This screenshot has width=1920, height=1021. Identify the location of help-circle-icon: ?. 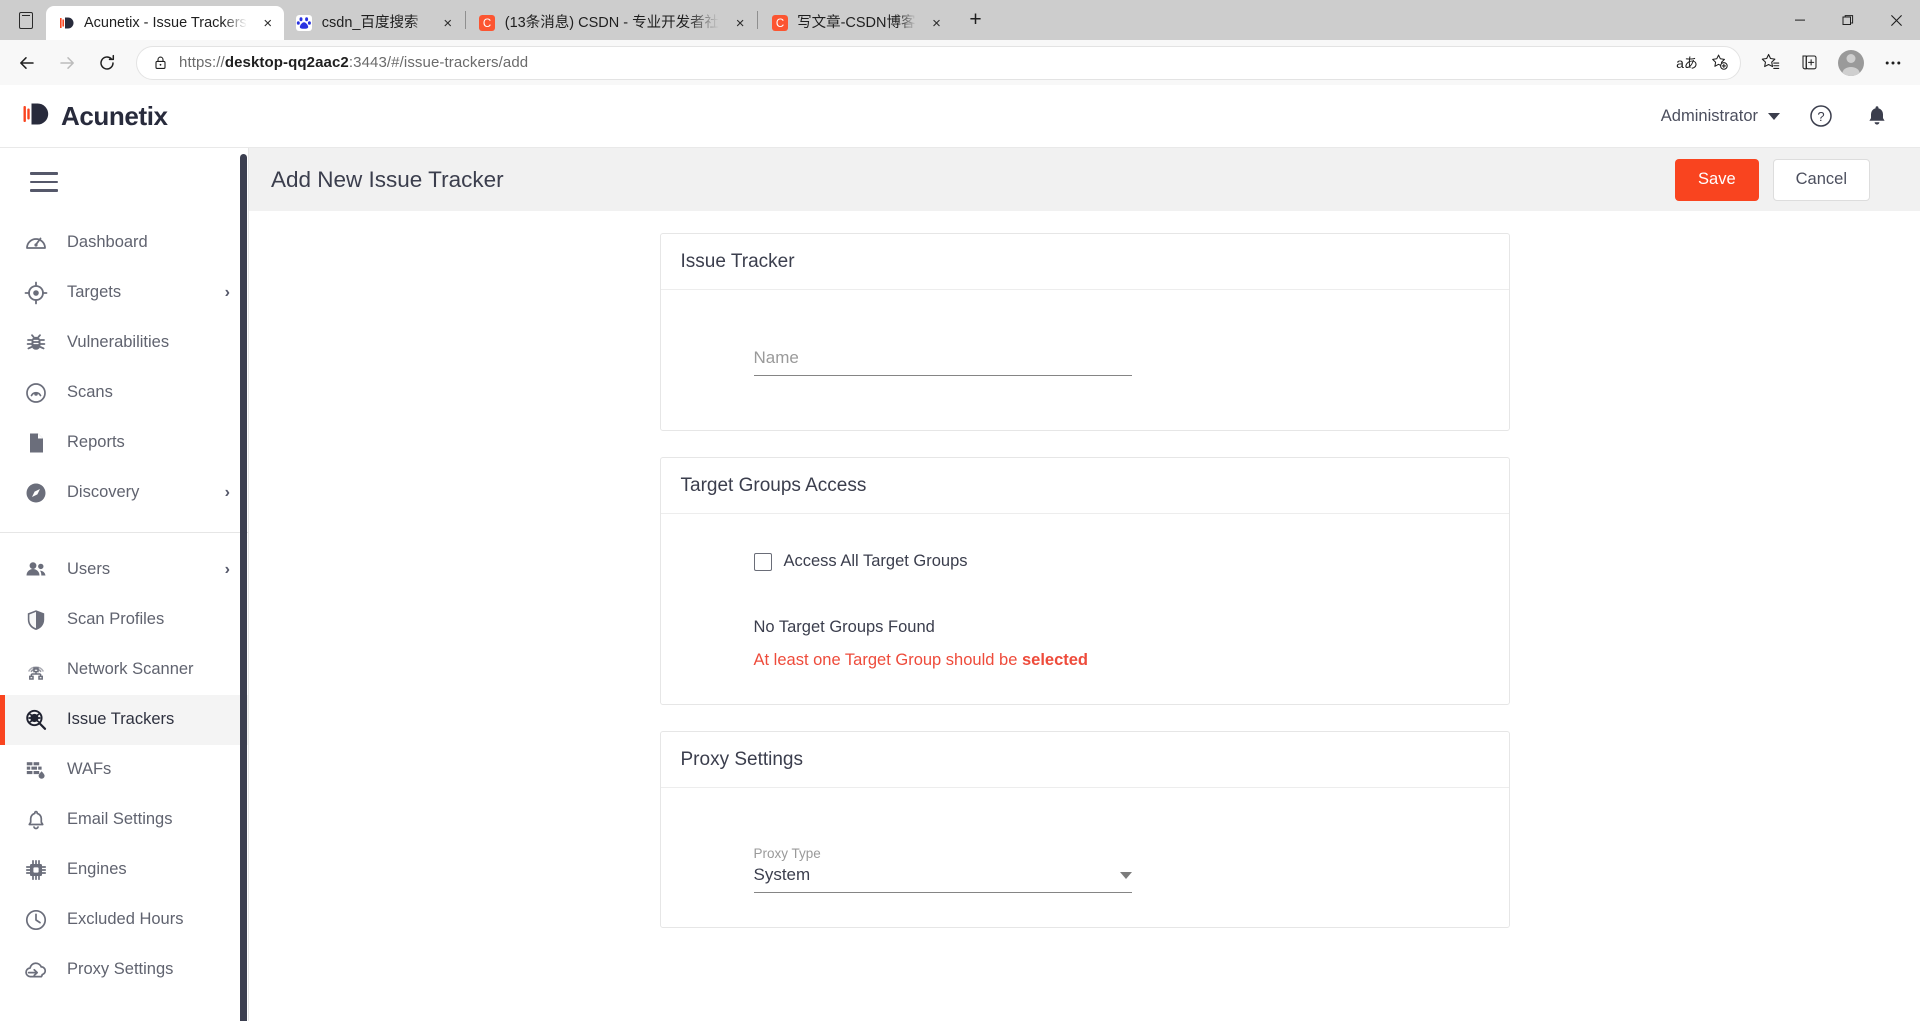
(1821, 116).